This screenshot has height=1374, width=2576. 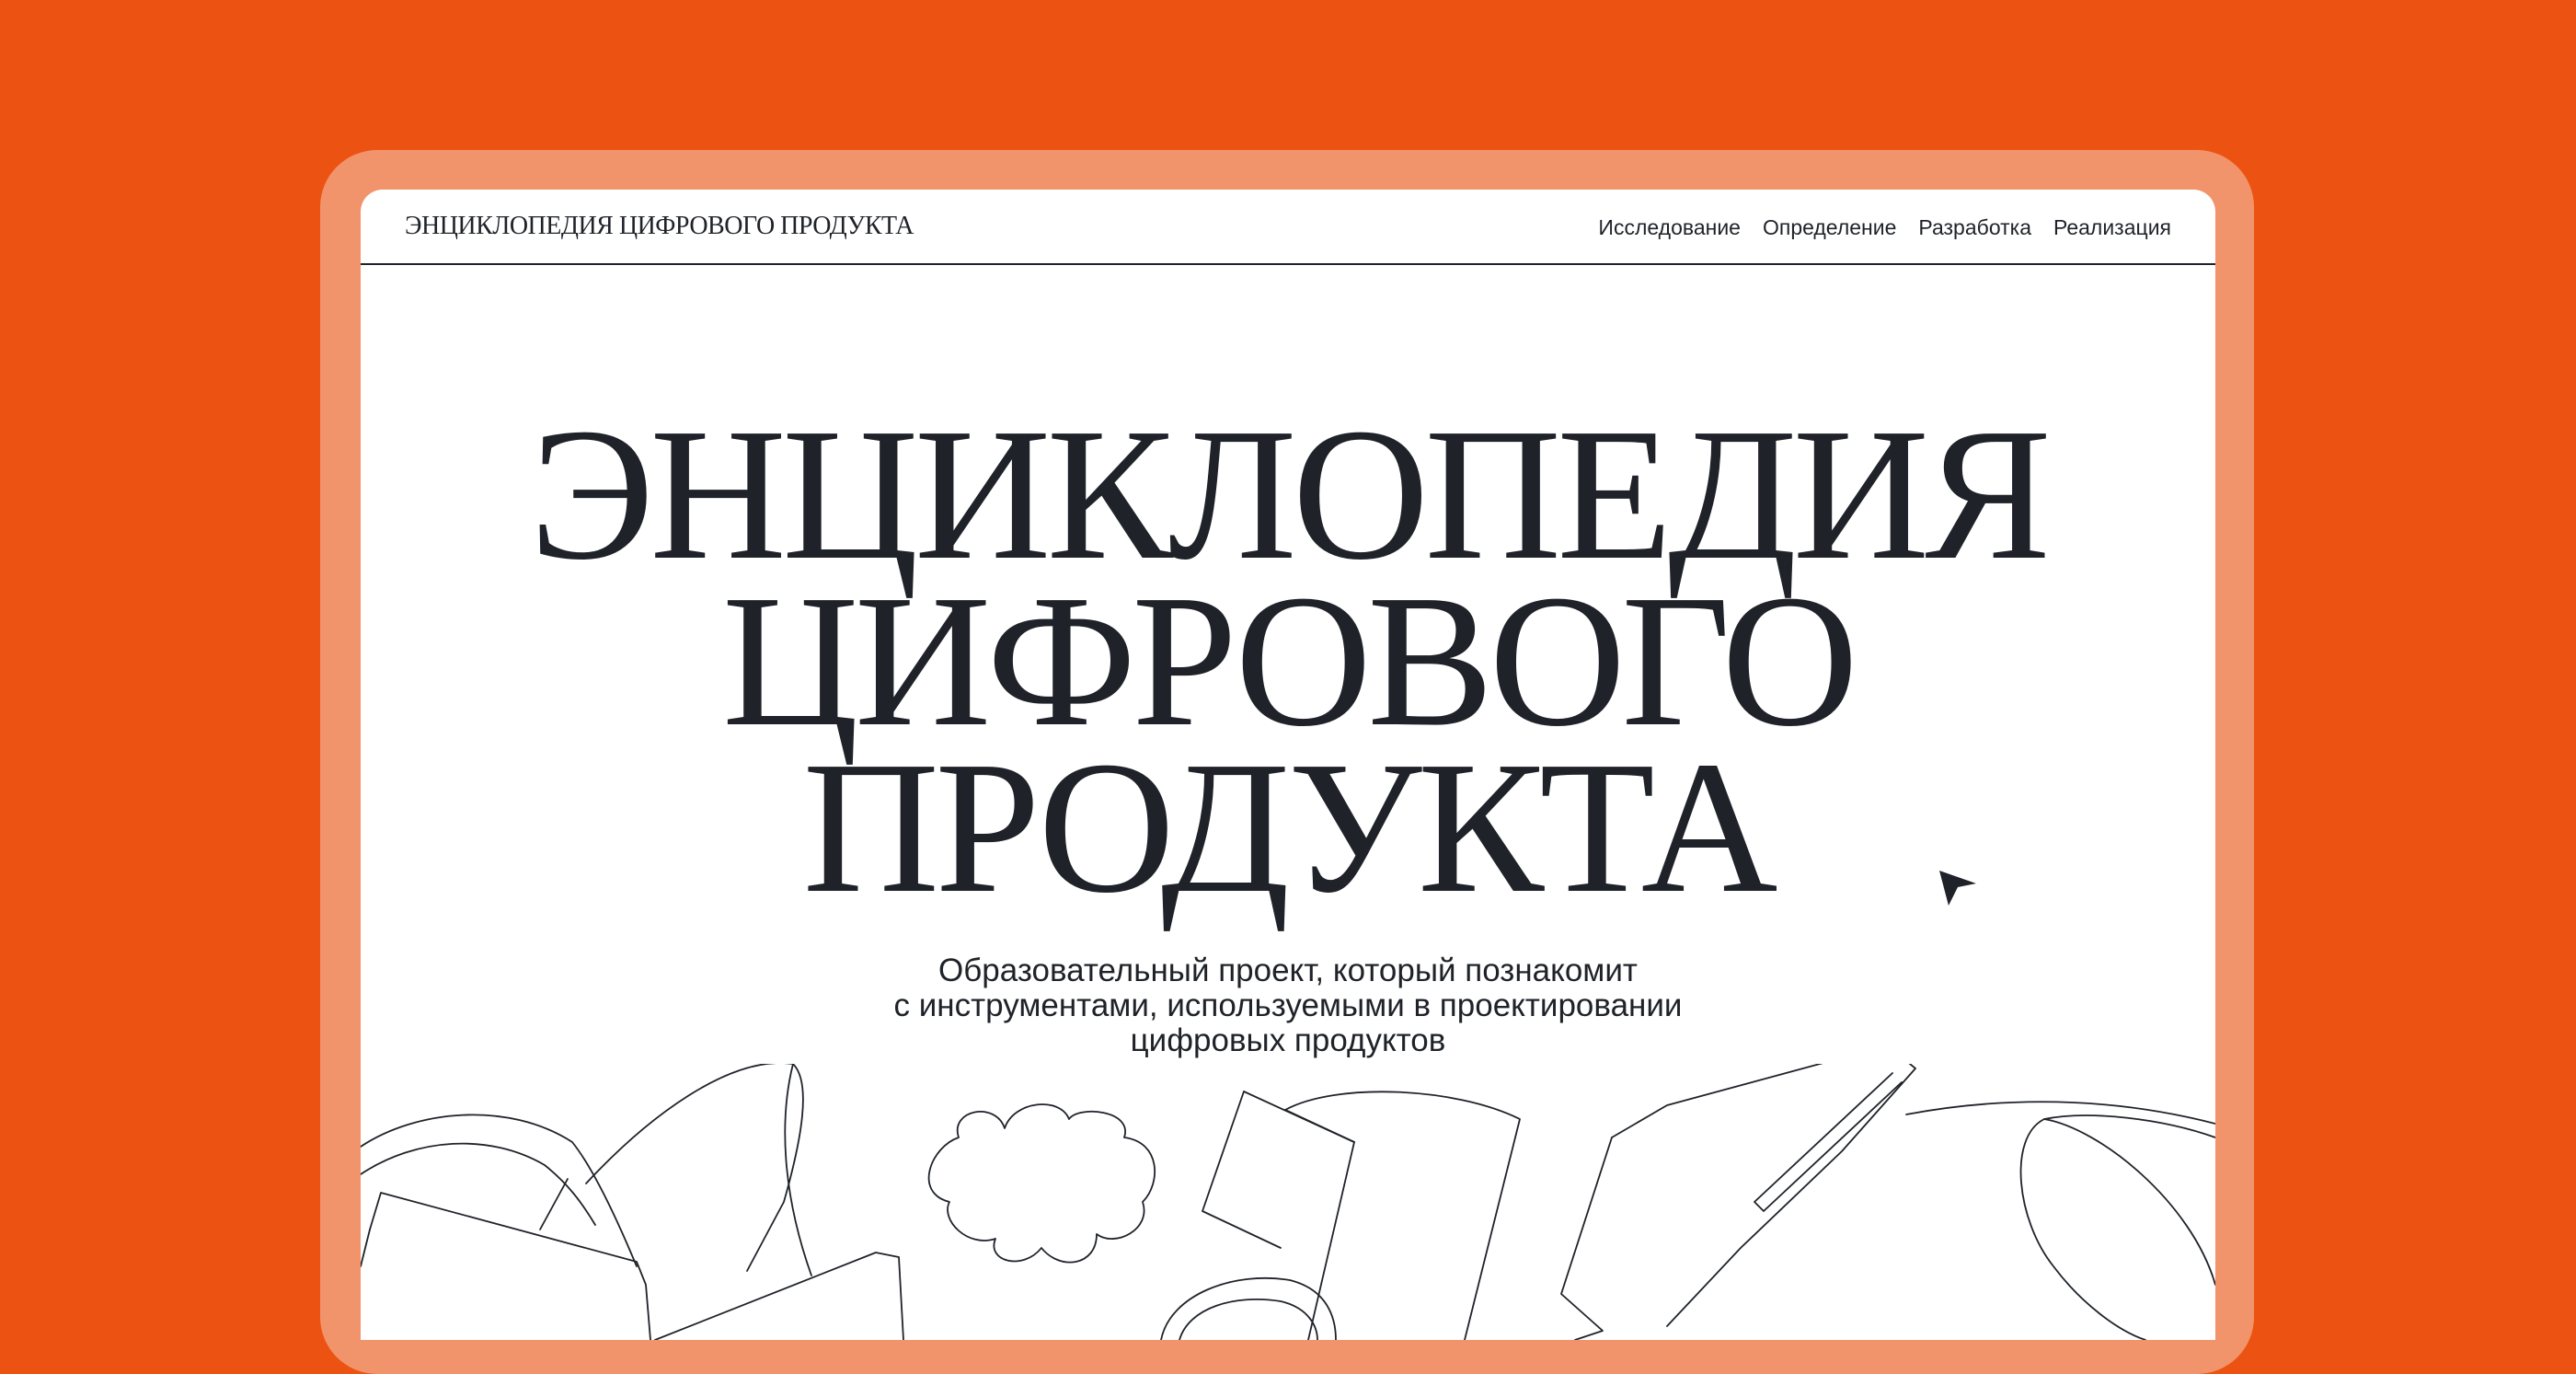 I want to click on line-art-illustration, so click(x=1288, y=1202).